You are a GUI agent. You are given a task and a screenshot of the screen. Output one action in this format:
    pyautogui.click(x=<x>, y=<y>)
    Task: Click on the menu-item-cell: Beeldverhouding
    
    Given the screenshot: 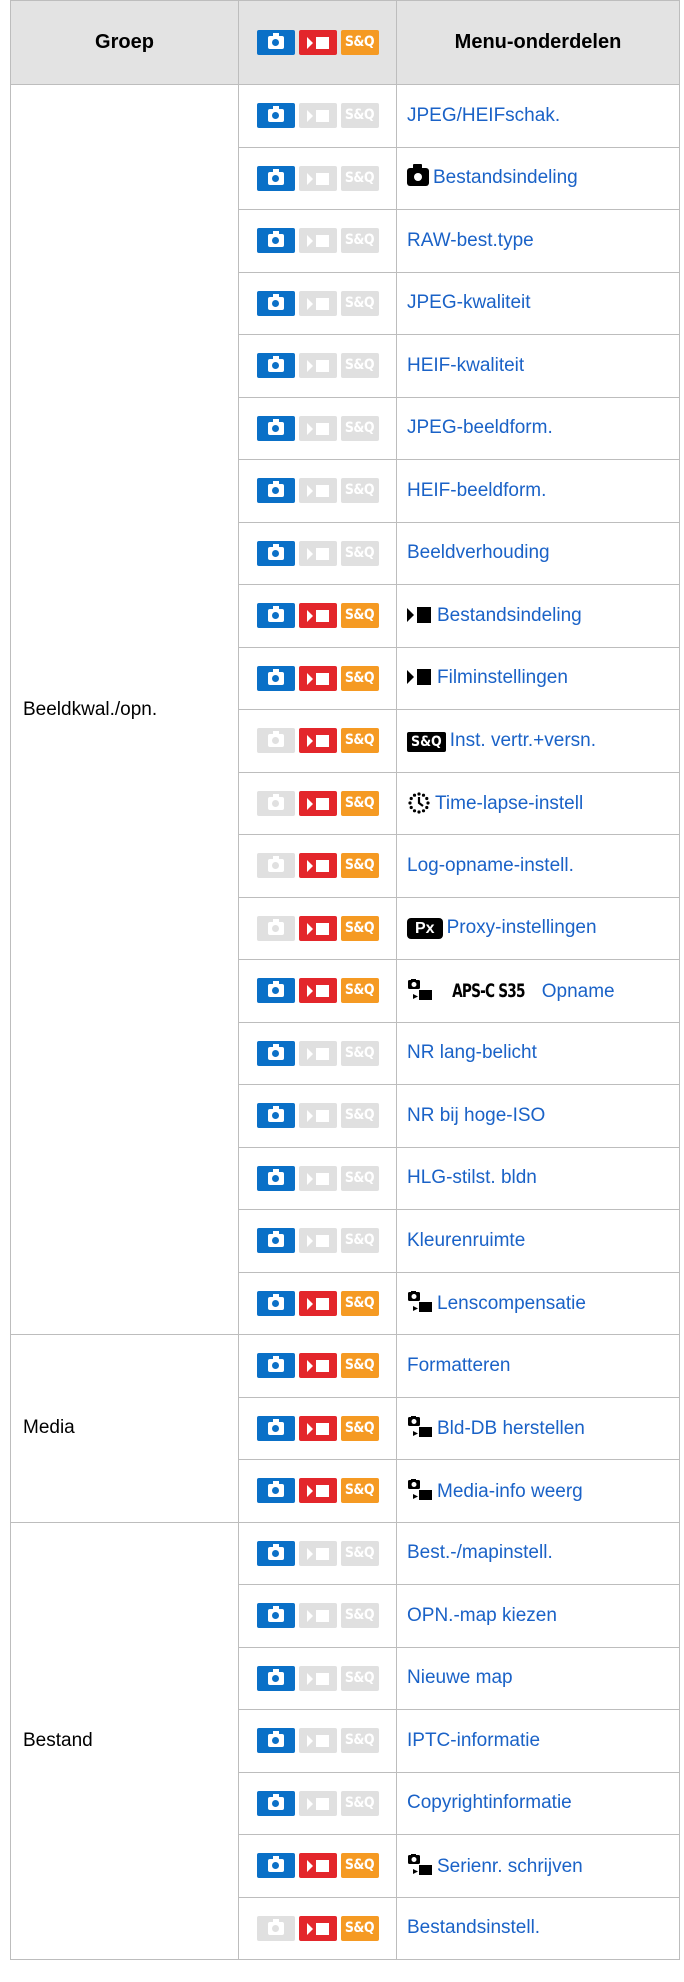 What is the action you would take?
    pyautogui.click(x=538, y=553)
    